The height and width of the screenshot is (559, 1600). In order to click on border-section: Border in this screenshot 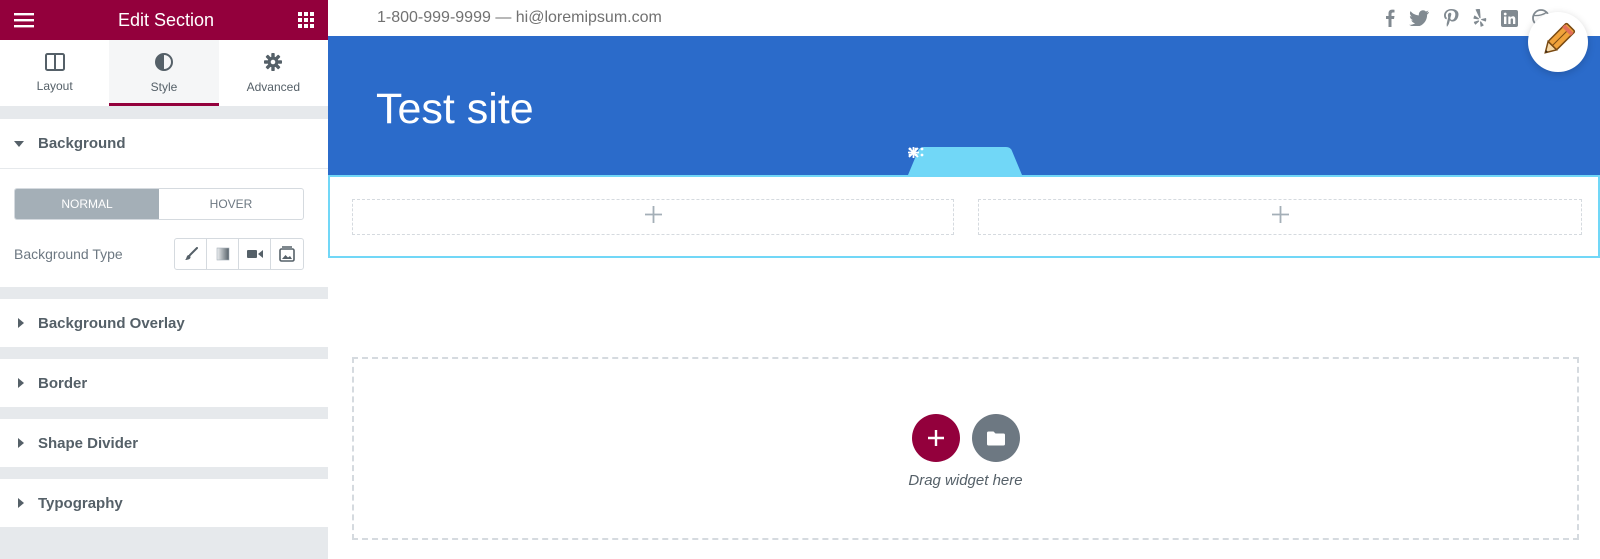, I will do `click(164, 383)`.